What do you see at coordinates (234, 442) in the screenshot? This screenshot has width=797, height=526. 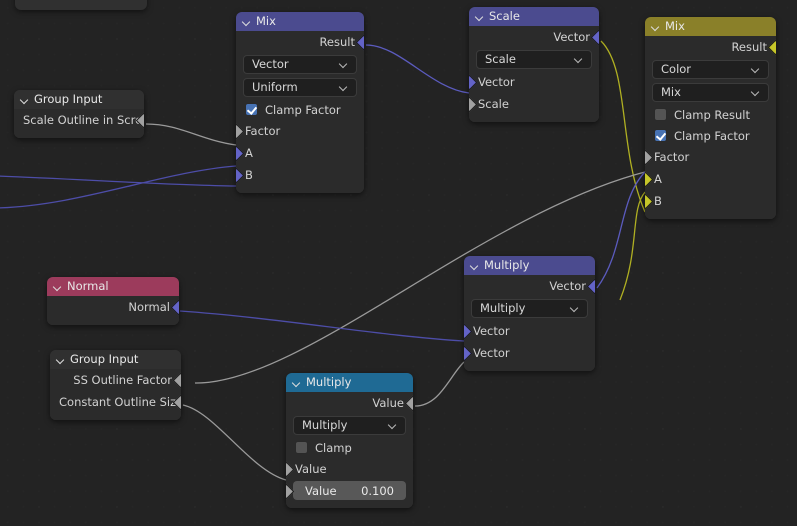 I see `link-group-input-2-size-to-math-value` at bounding box center [234, 442].